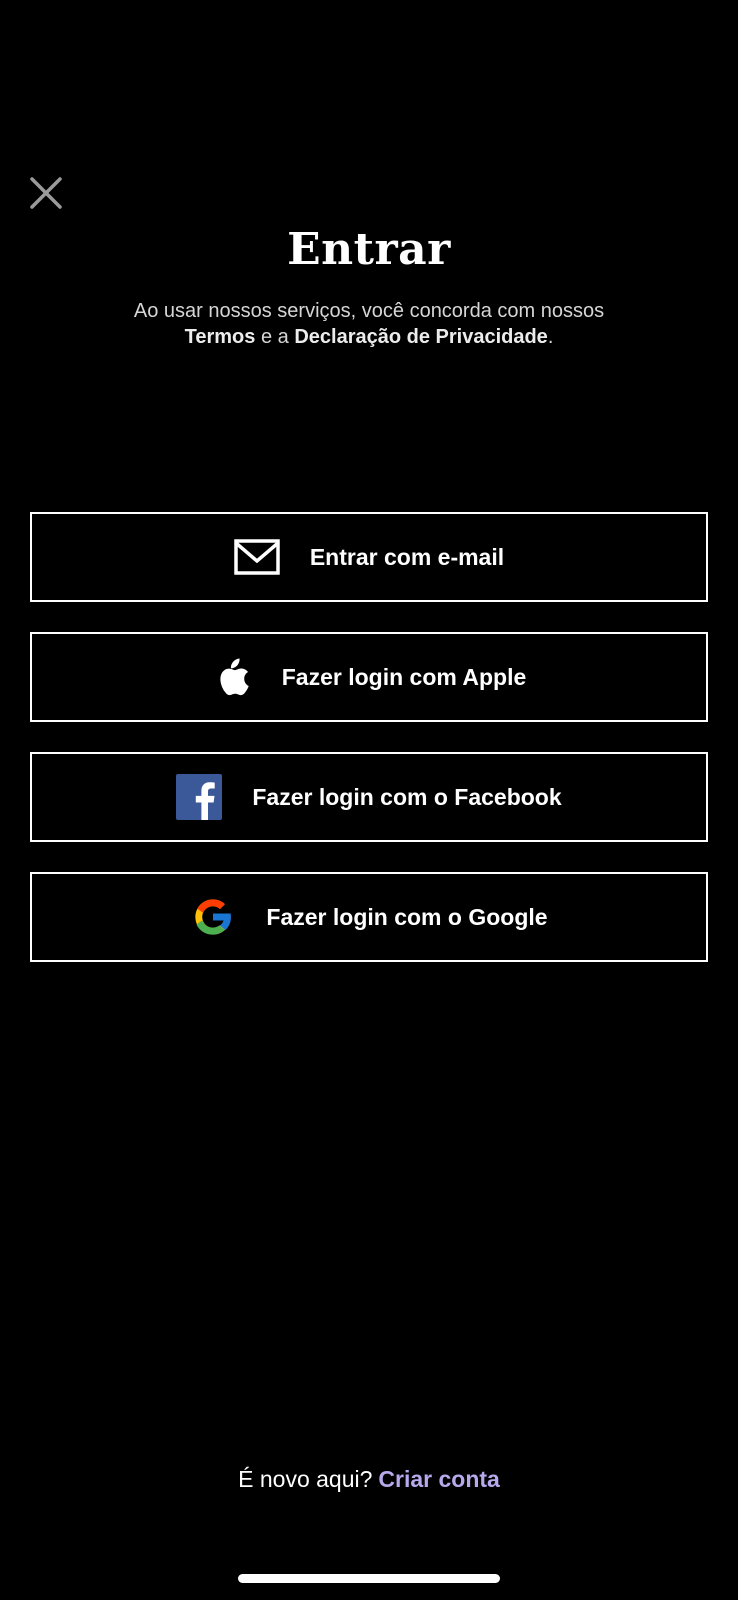 This screenshot has height=1600, width=738. Describe the element at coordinates (305, 1479) in the screenshot. I see `signup-question: É novo aqui?` at that location.